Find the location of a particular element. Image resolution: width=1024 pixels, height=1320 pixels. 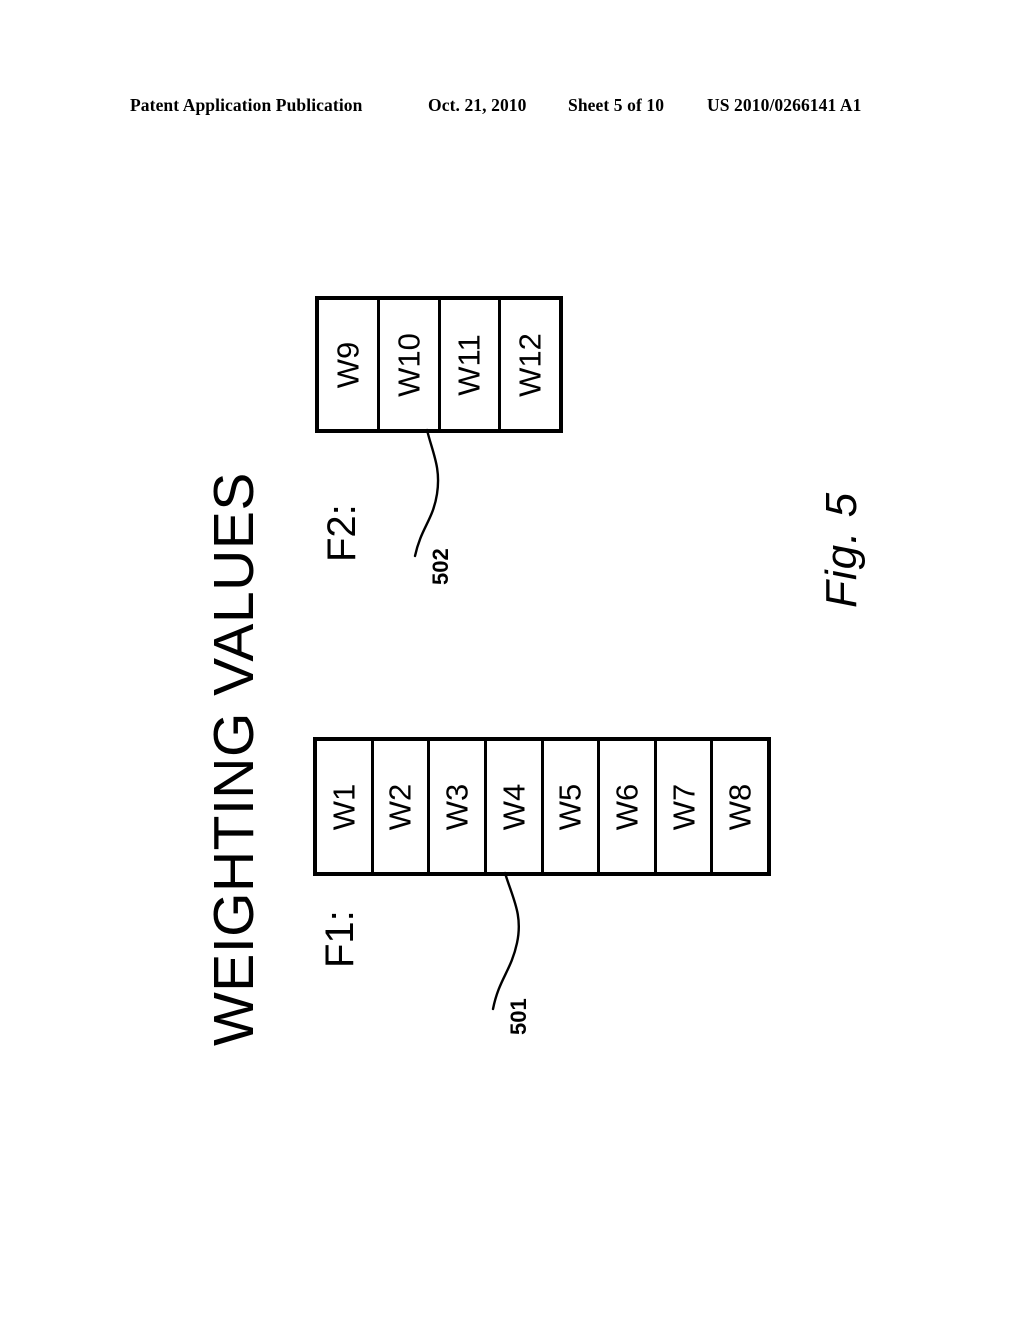

array-cell: W7 is located at coordinates (685, 806).